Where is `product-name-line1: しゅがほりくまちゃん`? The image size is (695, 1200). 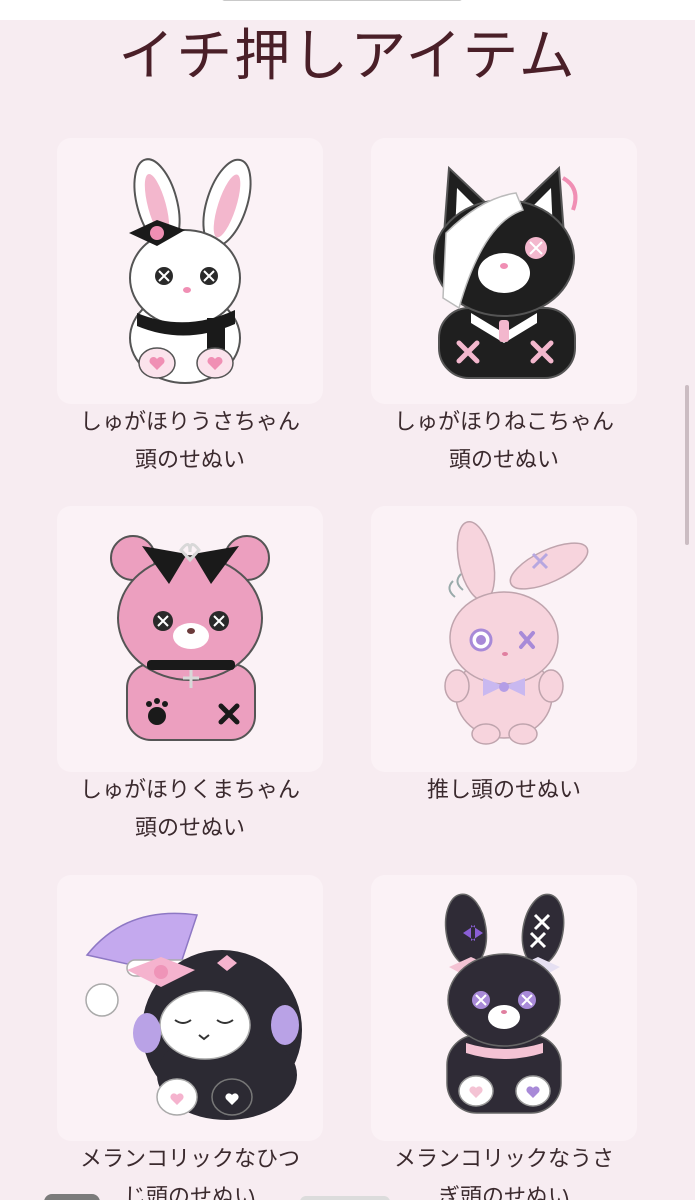 product-name-line1: しゅがほりくまちゃん is located at coordinates (190, 791).